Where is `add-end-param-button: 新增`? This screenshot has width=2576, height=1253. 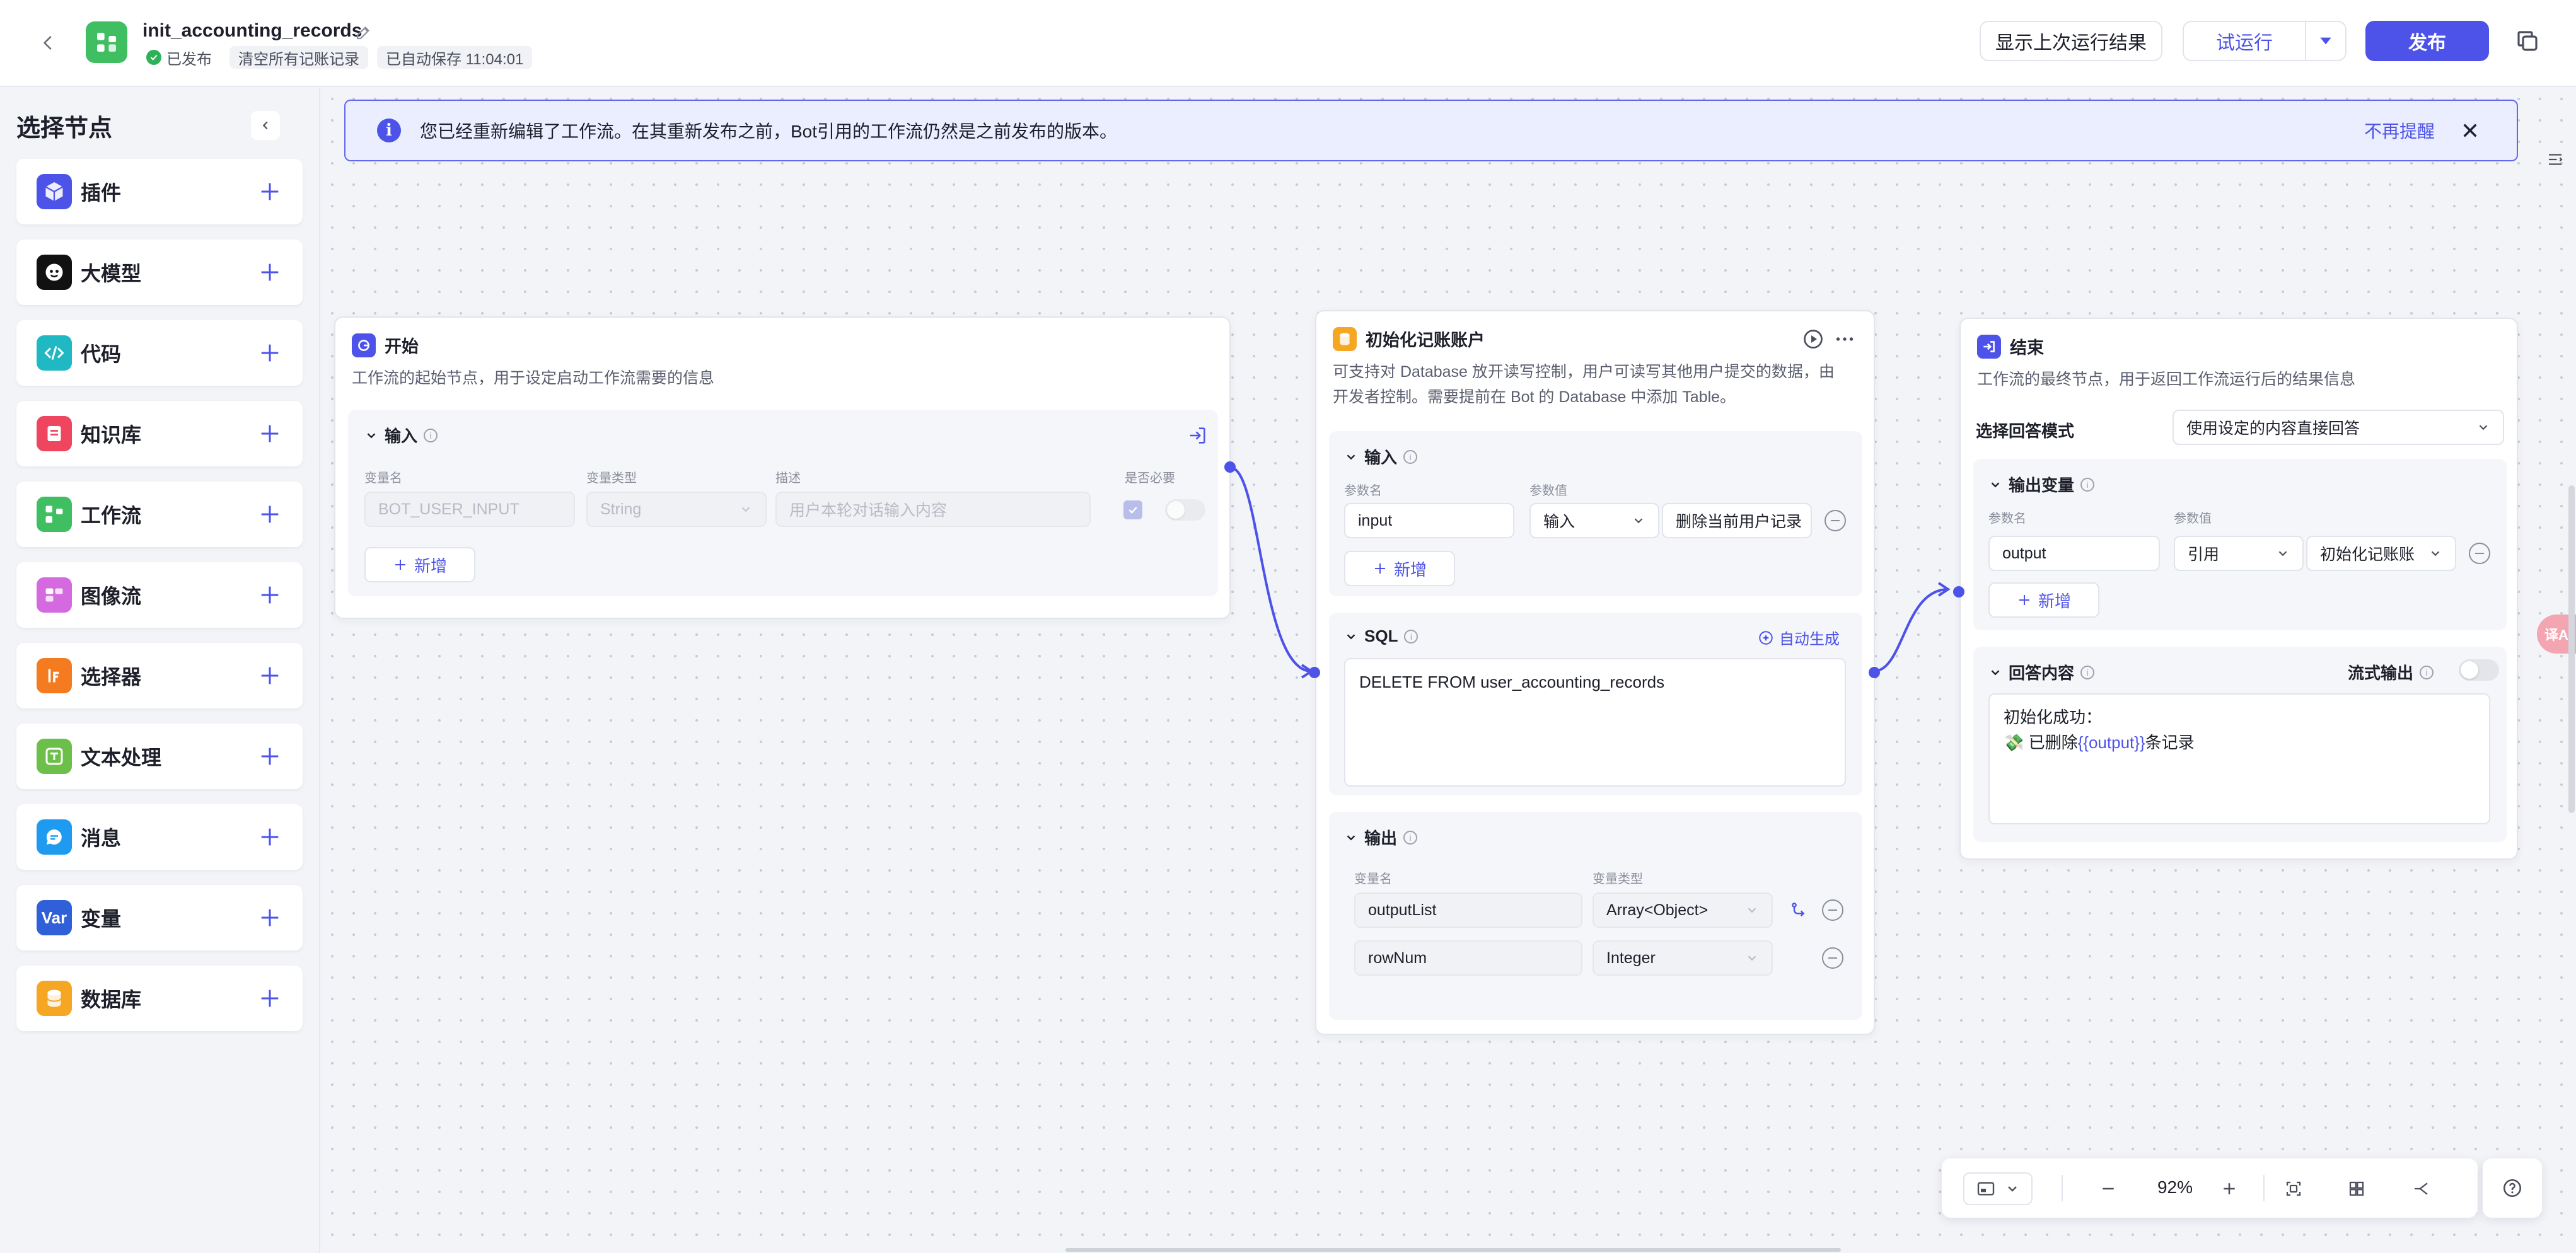 add-end-param-button: 新增 is located at coordinates (2044, 600).